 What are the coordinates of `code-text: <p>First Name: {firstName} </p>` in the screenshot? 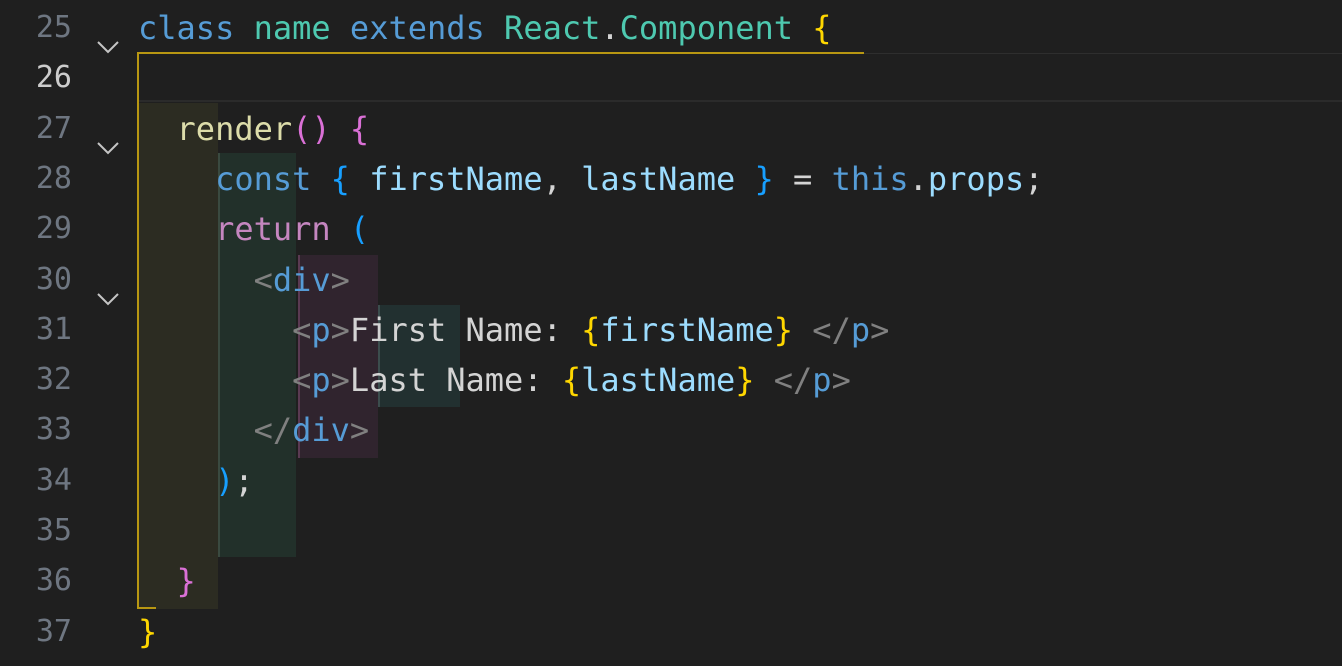 It's located at (513, 330).